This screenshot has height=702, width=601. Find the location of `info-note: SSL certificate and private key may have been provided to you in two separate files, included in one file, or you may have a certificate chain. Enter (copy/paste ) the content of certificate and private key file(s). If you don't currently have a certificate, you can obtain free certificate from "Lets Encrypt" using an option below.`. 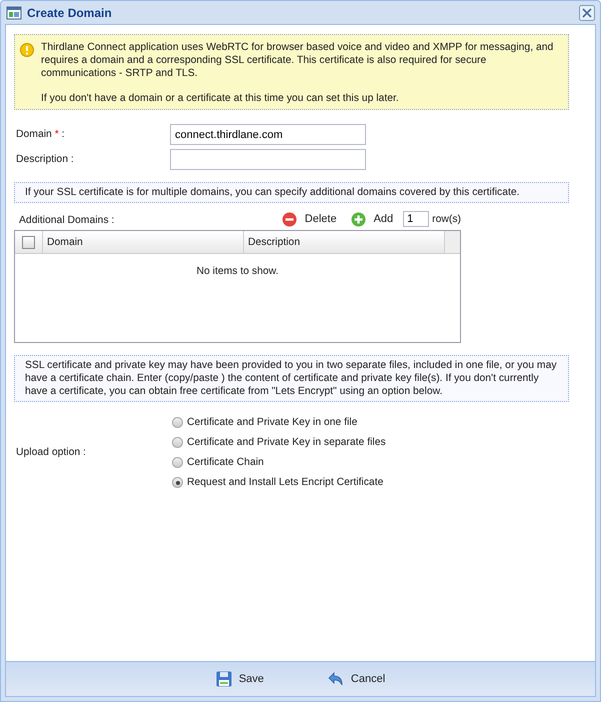

info-note: SSL certificate and private key may have been provided to you in two separate files, included in one file, or you may have a certificate chain. Enter (copy/paste ) the content of certificate and private key file(s). If you don't currently have a certificate, you can obtain free certificate from "Lets Encrypt" using an option below. is located at coordinates (291, 378).